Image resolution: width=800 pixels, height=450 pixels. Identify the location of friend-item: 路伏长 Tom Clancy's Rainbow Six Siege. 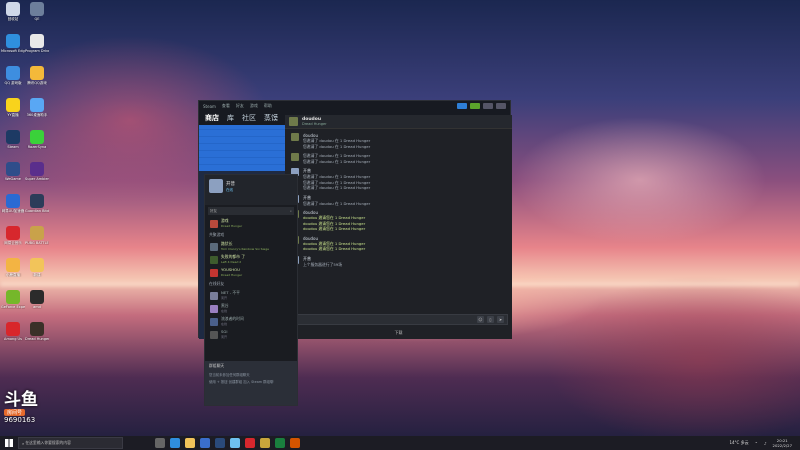
(251, 246).